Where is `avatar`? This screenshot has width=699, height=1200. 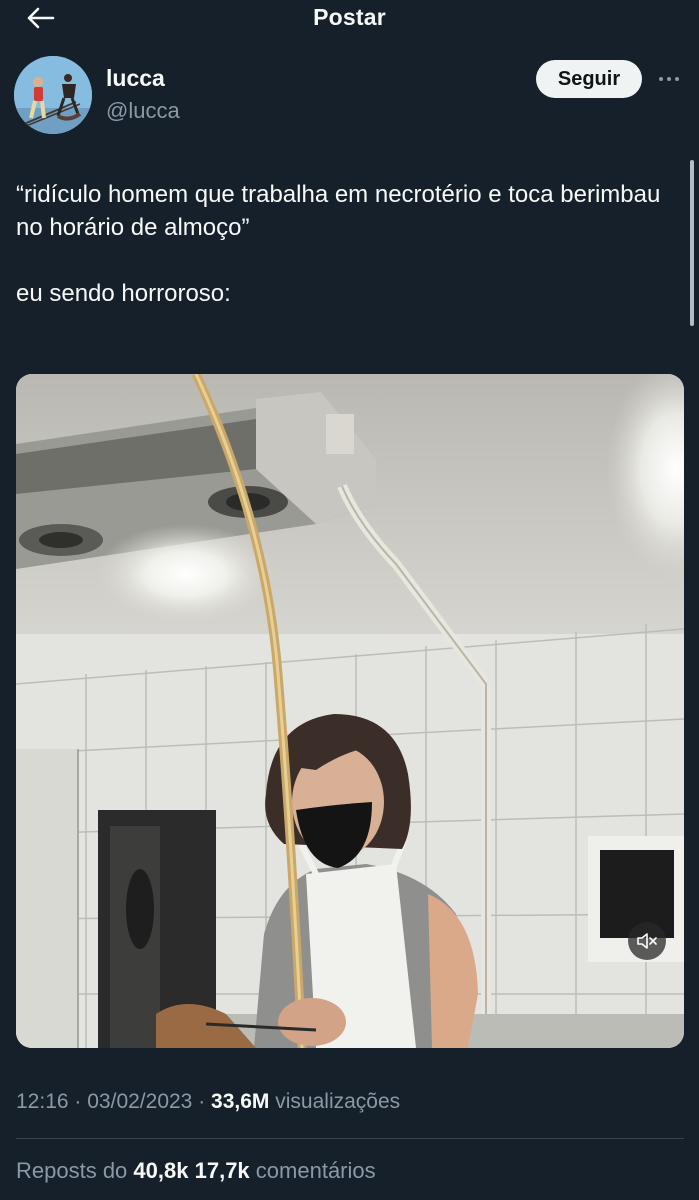
avatar is located at coordinates (53, 95).